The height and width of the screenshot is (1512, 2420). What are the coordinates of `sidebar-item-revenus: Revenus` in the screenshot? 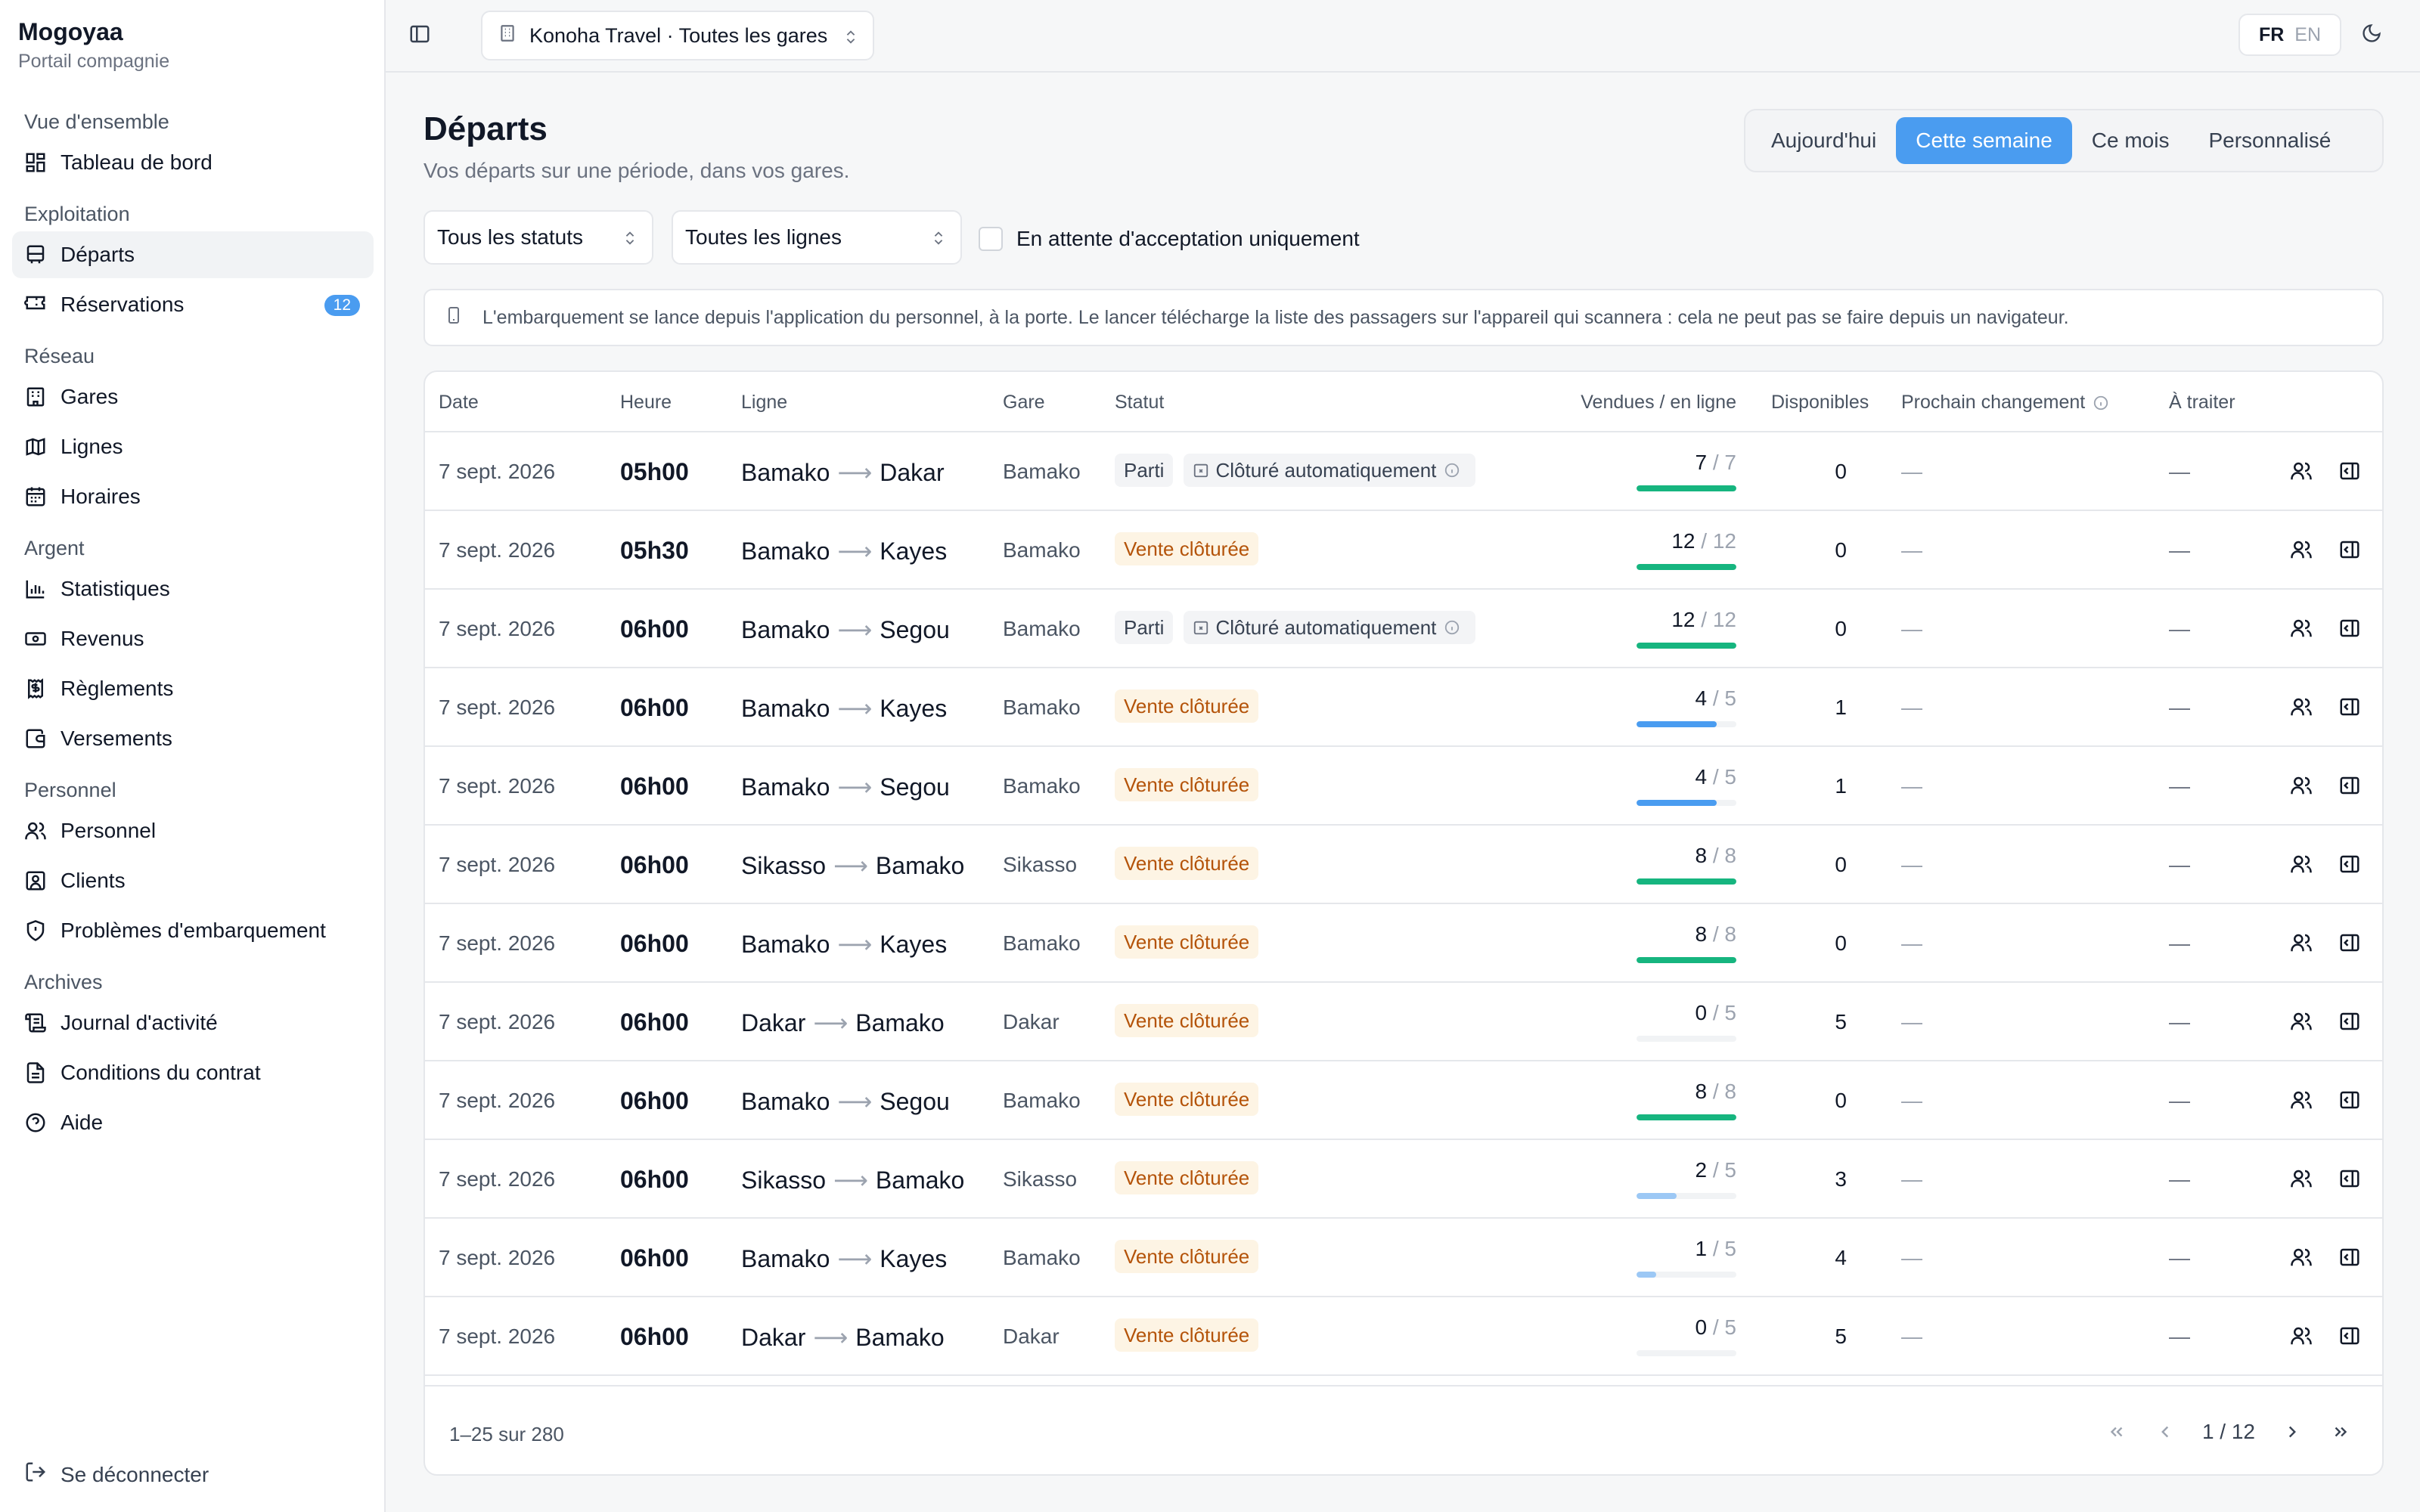 It's located at (193, 638).